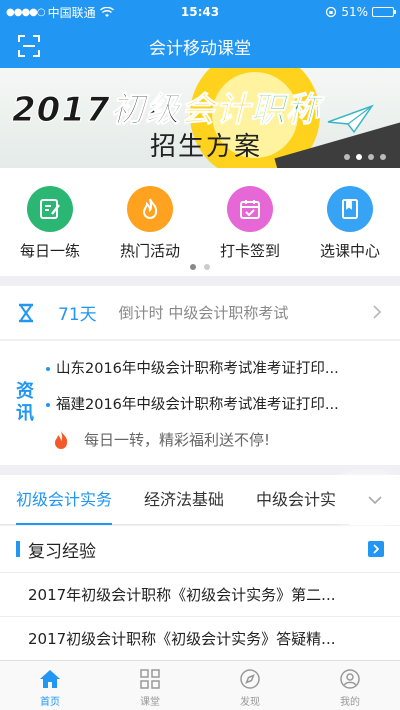 This screenshot has height=710, width=400. What do you see at coordinates (200, 267) in the screenshot?
I see `quick-pager` at bounding box center [200, 267].